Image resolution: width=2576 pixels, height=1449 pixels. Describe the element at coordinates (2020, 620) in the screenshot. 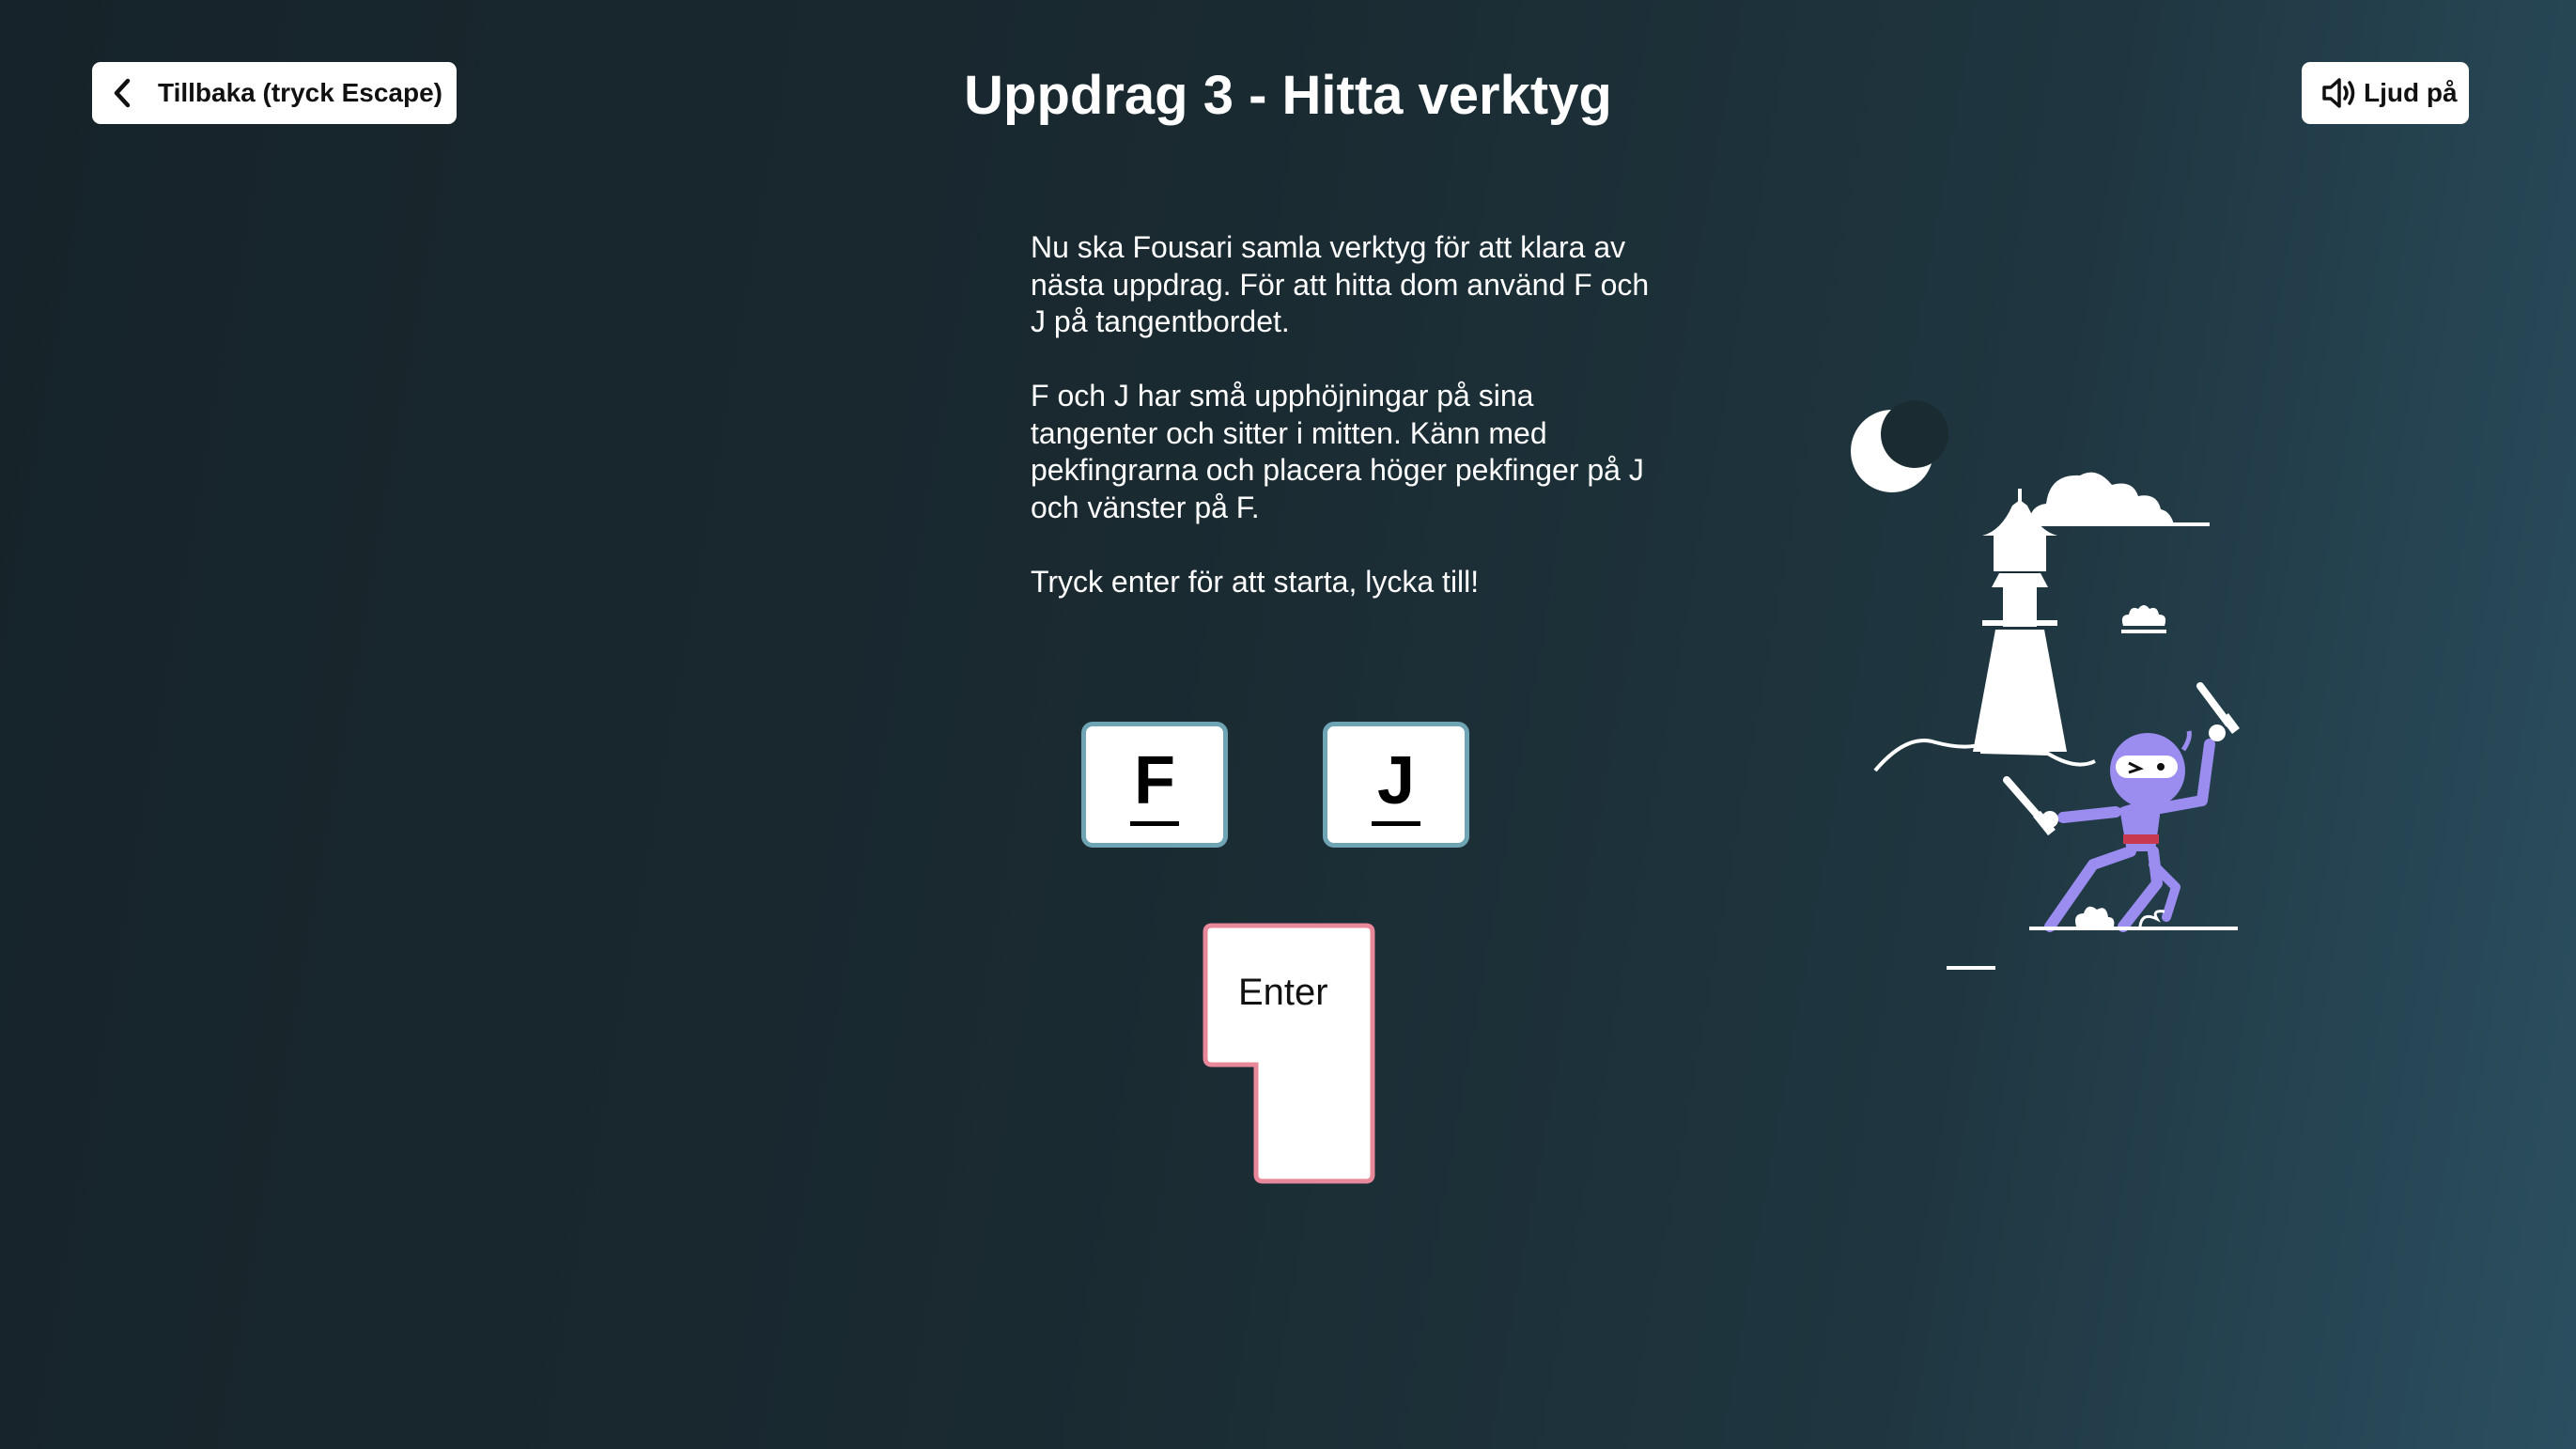

I see `lighthouse-icon` at that location.